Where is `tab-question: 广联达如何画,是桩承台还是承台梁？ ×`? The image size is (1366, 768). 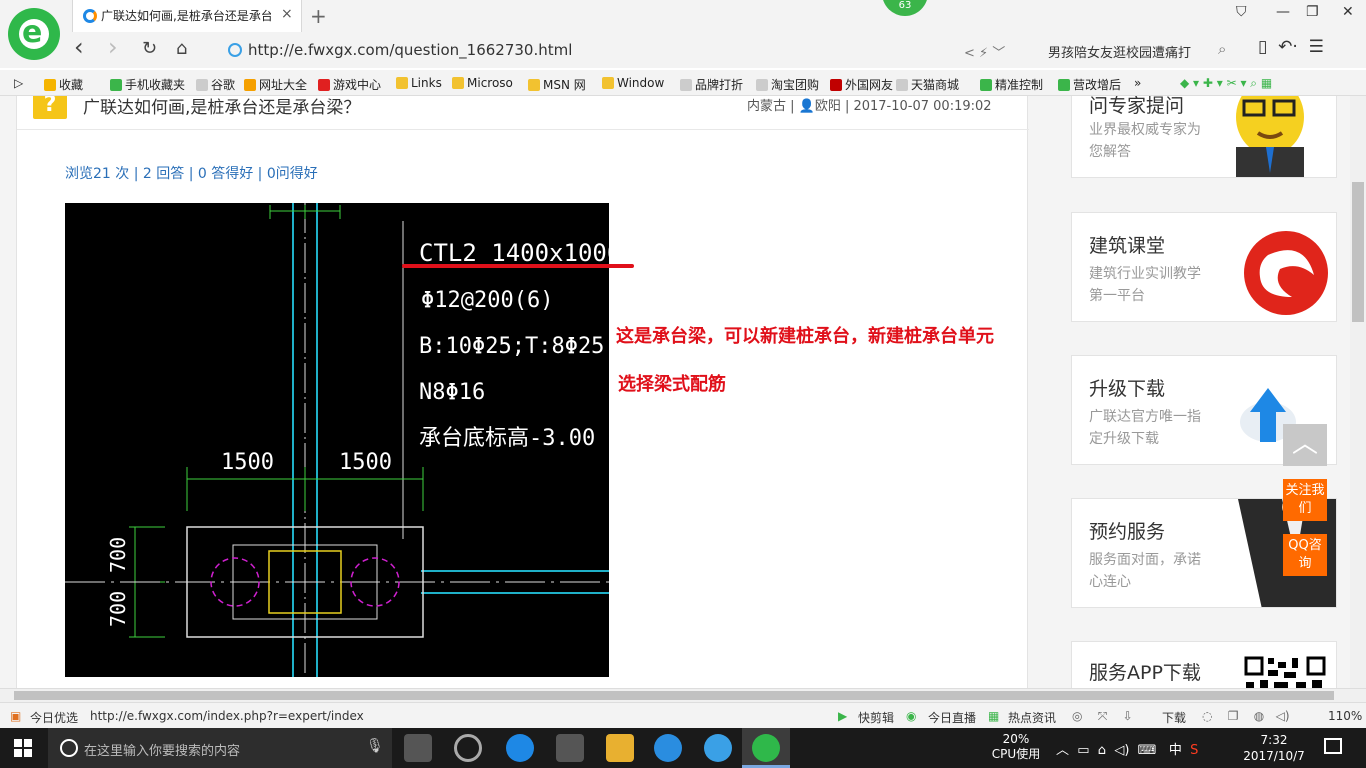 tab-question: 广联达如何画,是桩承台还是承台梁？ × is located at coordinates (187, 16).